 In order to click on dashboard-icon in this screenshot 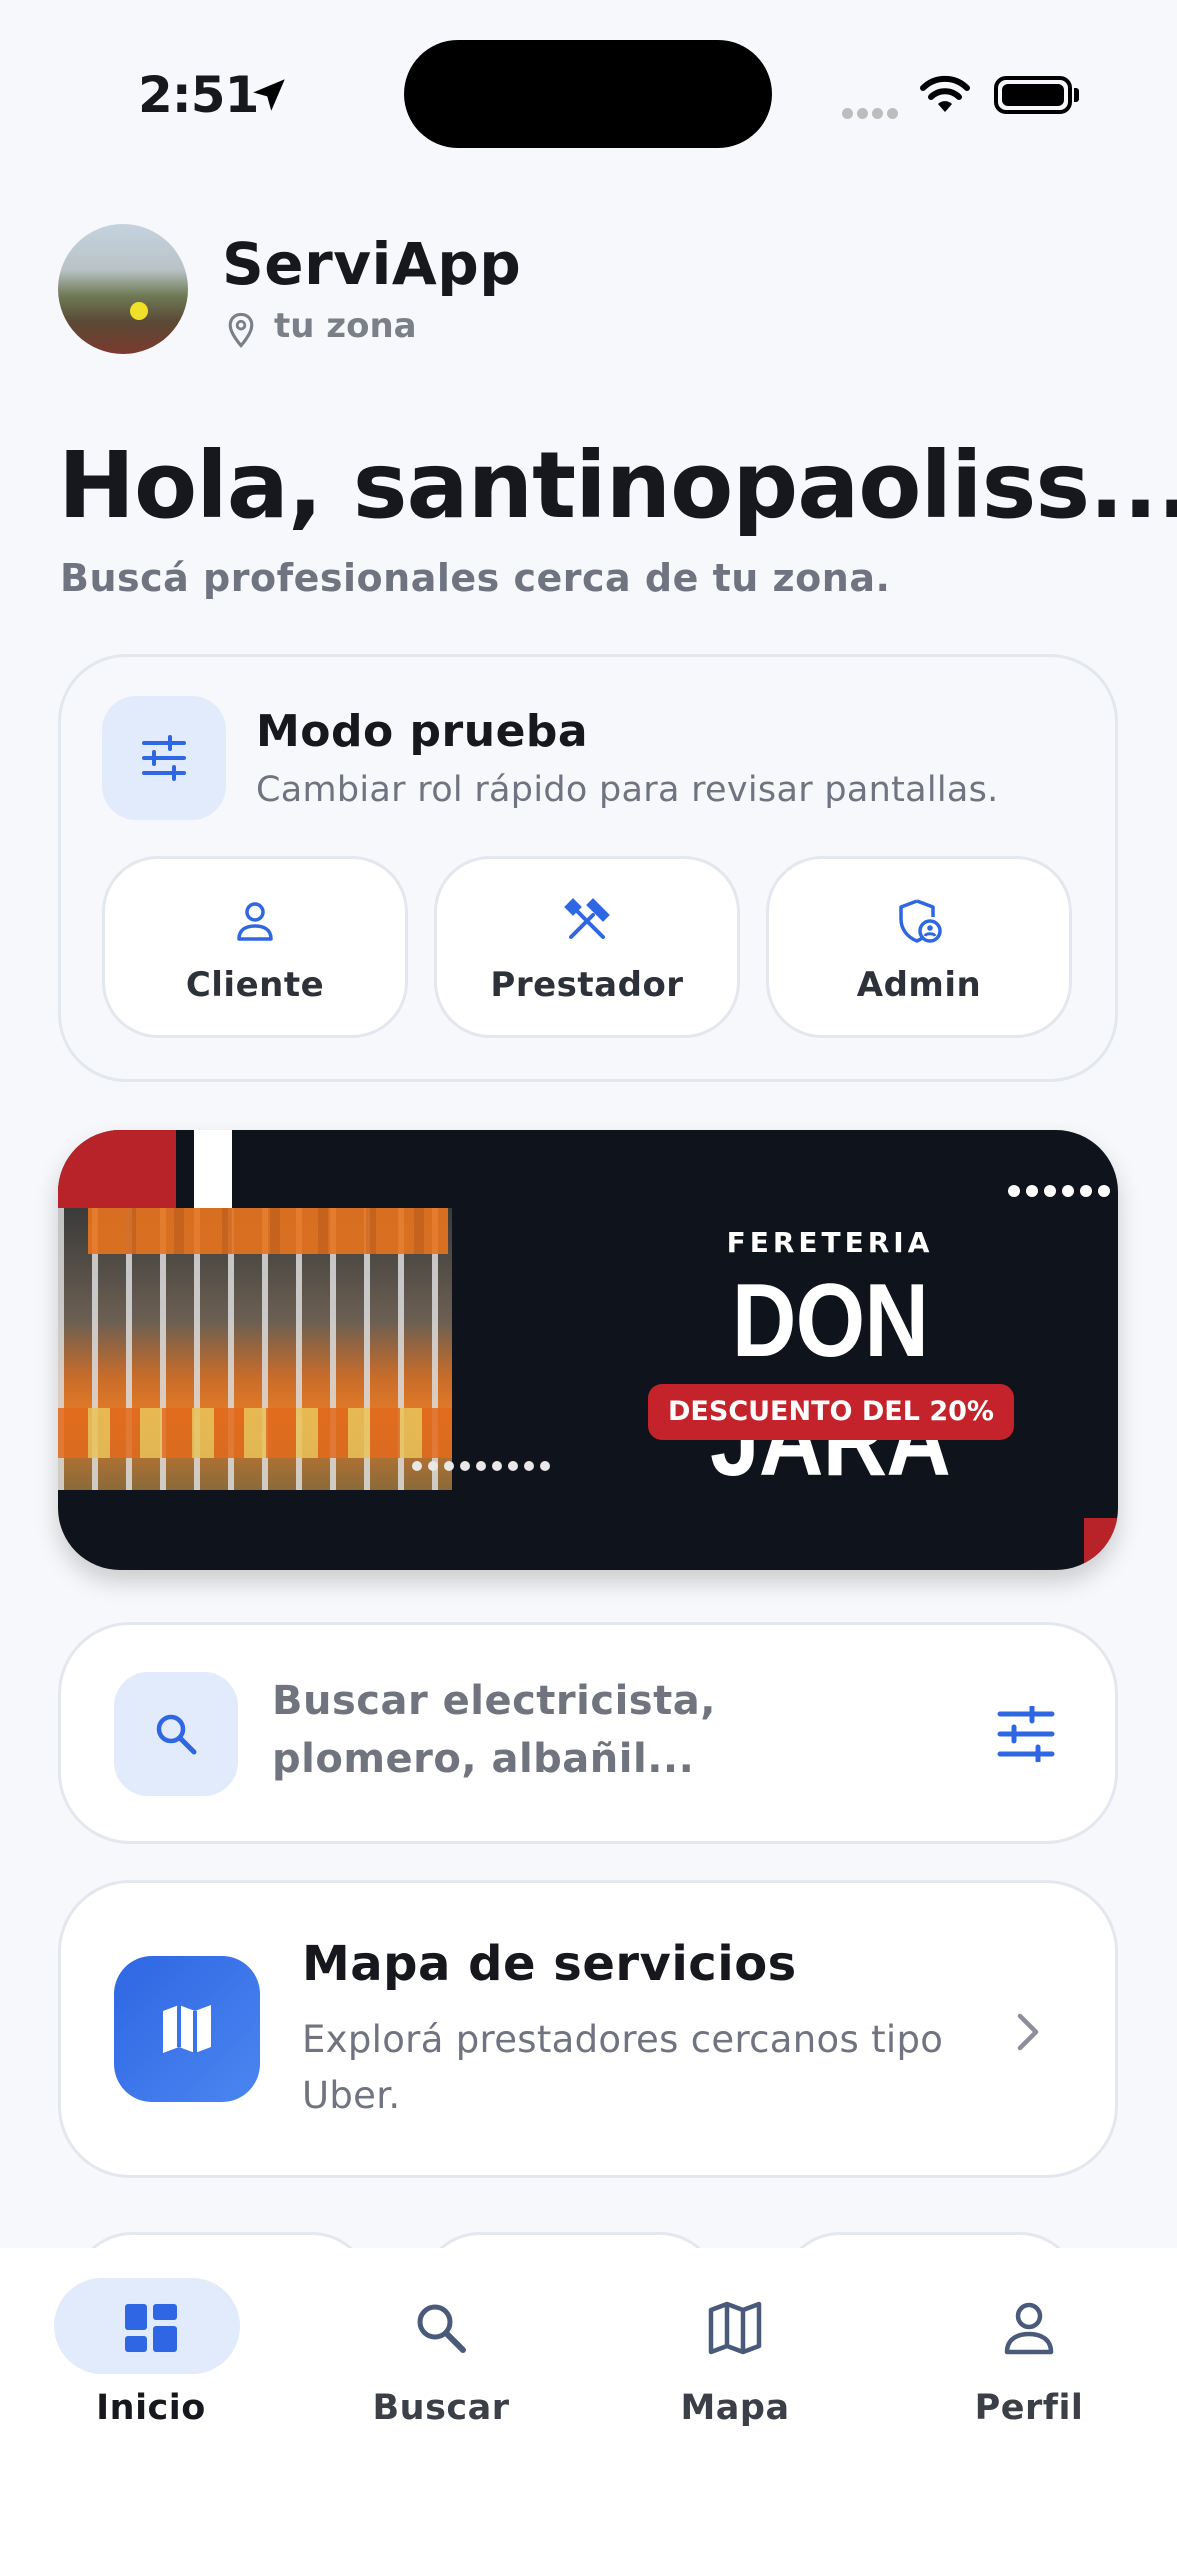, I will do `click(151, 2328)`.